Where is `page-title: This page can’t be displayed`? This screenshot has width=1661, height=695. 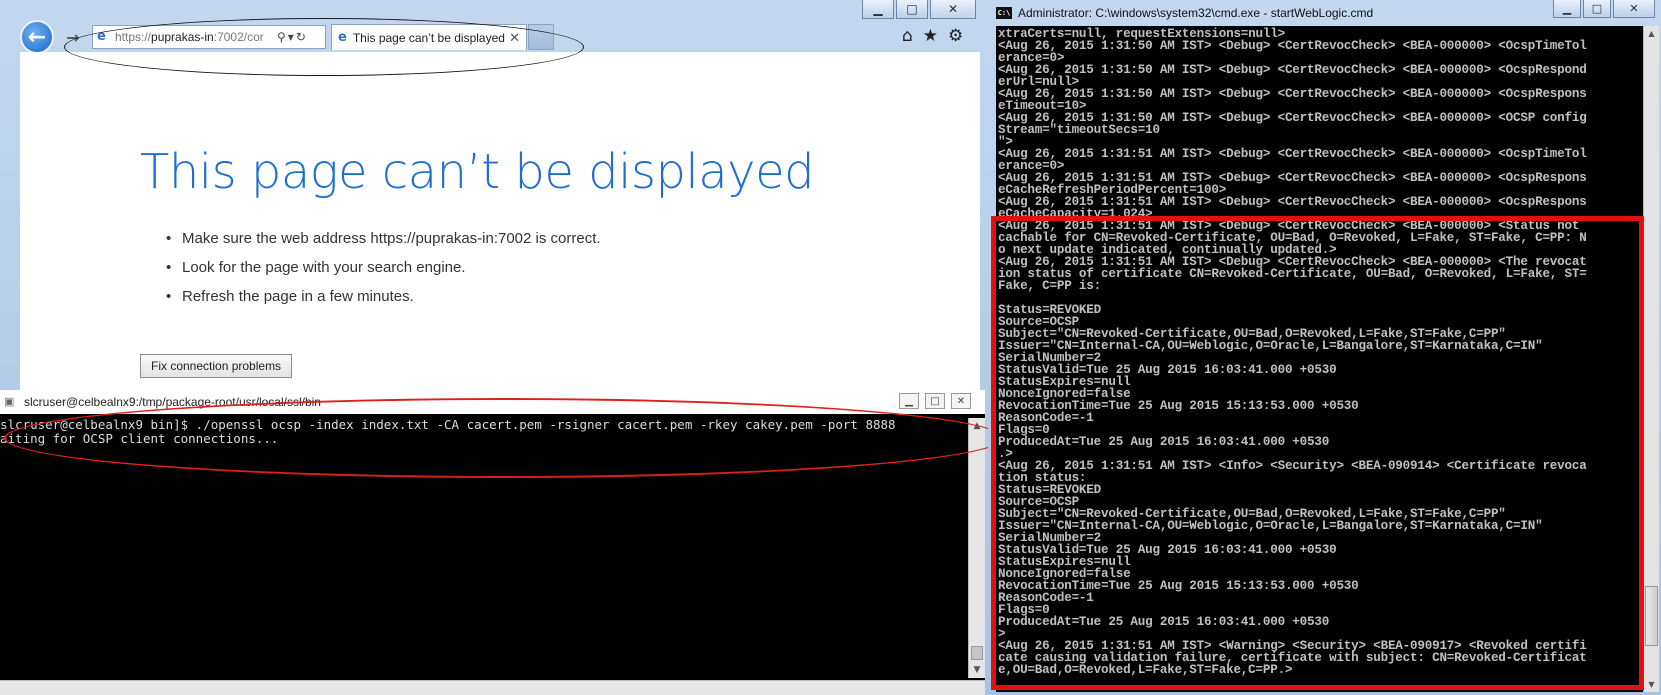
page-title: This page can’t be displayed is located at coordinates (477, 172).